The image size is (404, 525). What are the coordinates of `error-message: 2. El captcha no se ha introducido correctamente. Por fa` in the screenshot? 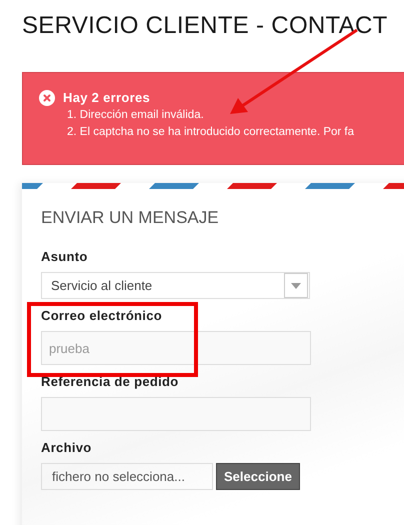 It's located at (210, 132).